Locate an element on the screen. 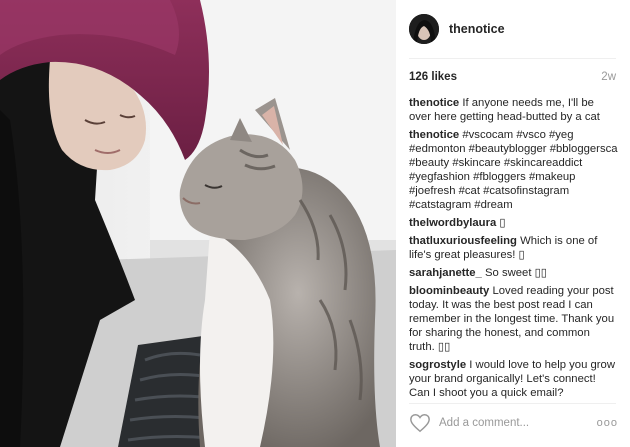  avatar-image is located at coordinates (424, 29).